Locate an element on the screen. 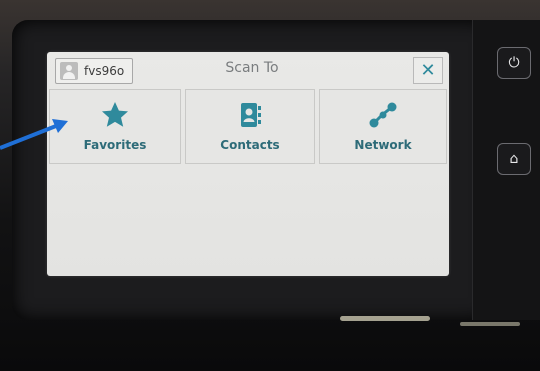 The width and height of the screenshot is (540, 371). scan-destination-tiles: Favorites Contacts Network is located at coordinates (248, 126).